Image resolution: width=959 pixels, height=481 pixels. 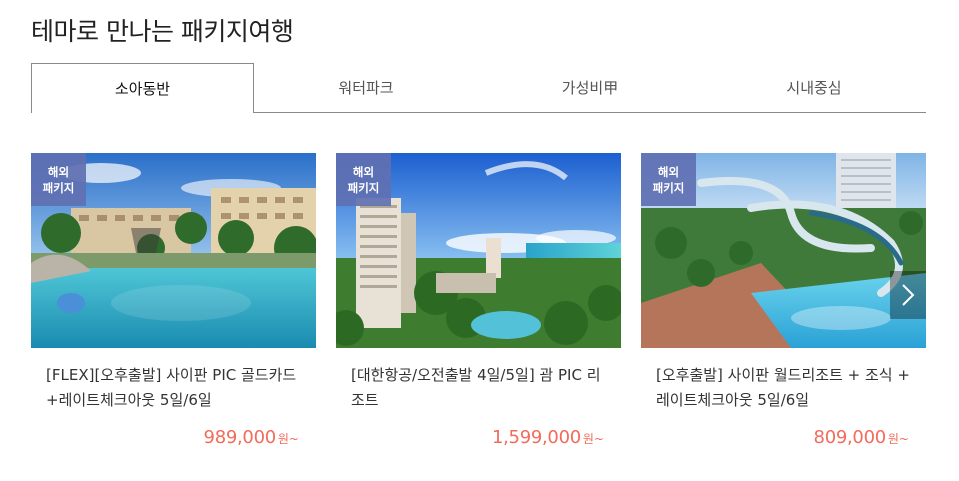 I want to click on chevron-right-icon, so click(x=908, y=295).